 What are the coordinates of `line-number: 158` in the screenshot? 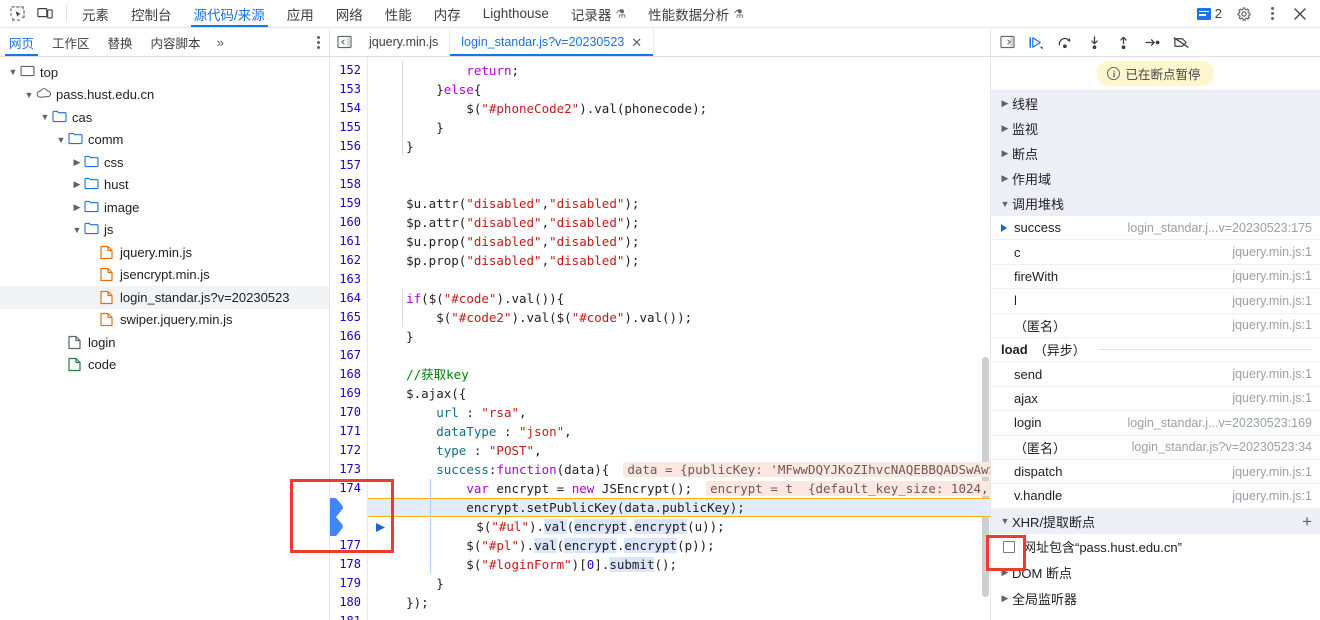 It's located at (348, 184).